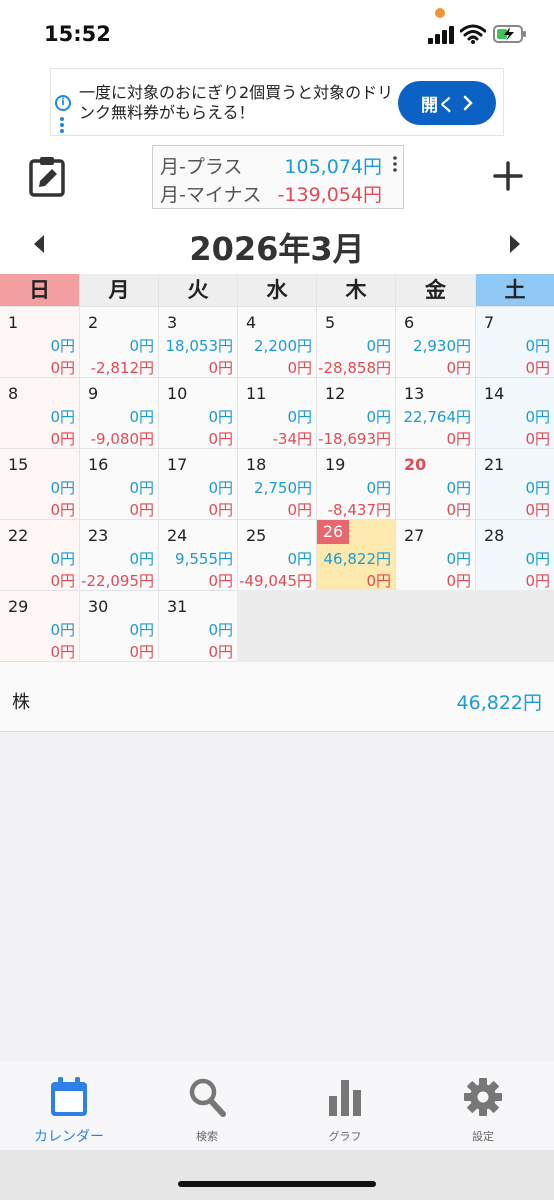  Describe the element at coordinates (414, 535) in the screenshot. I see `day-number: 27` at that location.